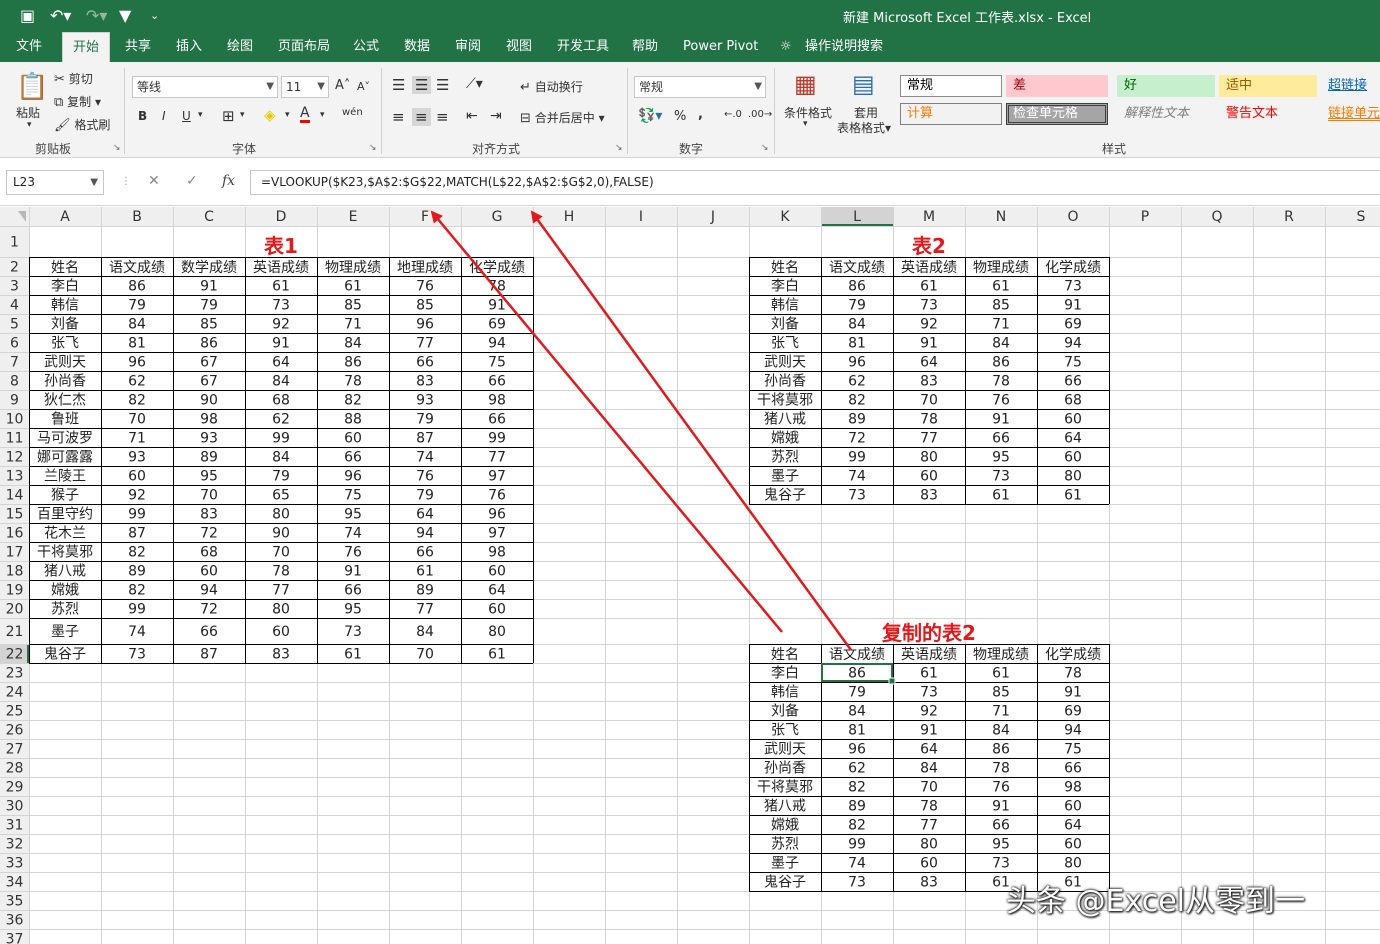 The width and height of the screenshot is (1380, 944). Describe the element at coordinates (422, 85) in the screenshot. I see `align-middle-icon: ☰` at that location.